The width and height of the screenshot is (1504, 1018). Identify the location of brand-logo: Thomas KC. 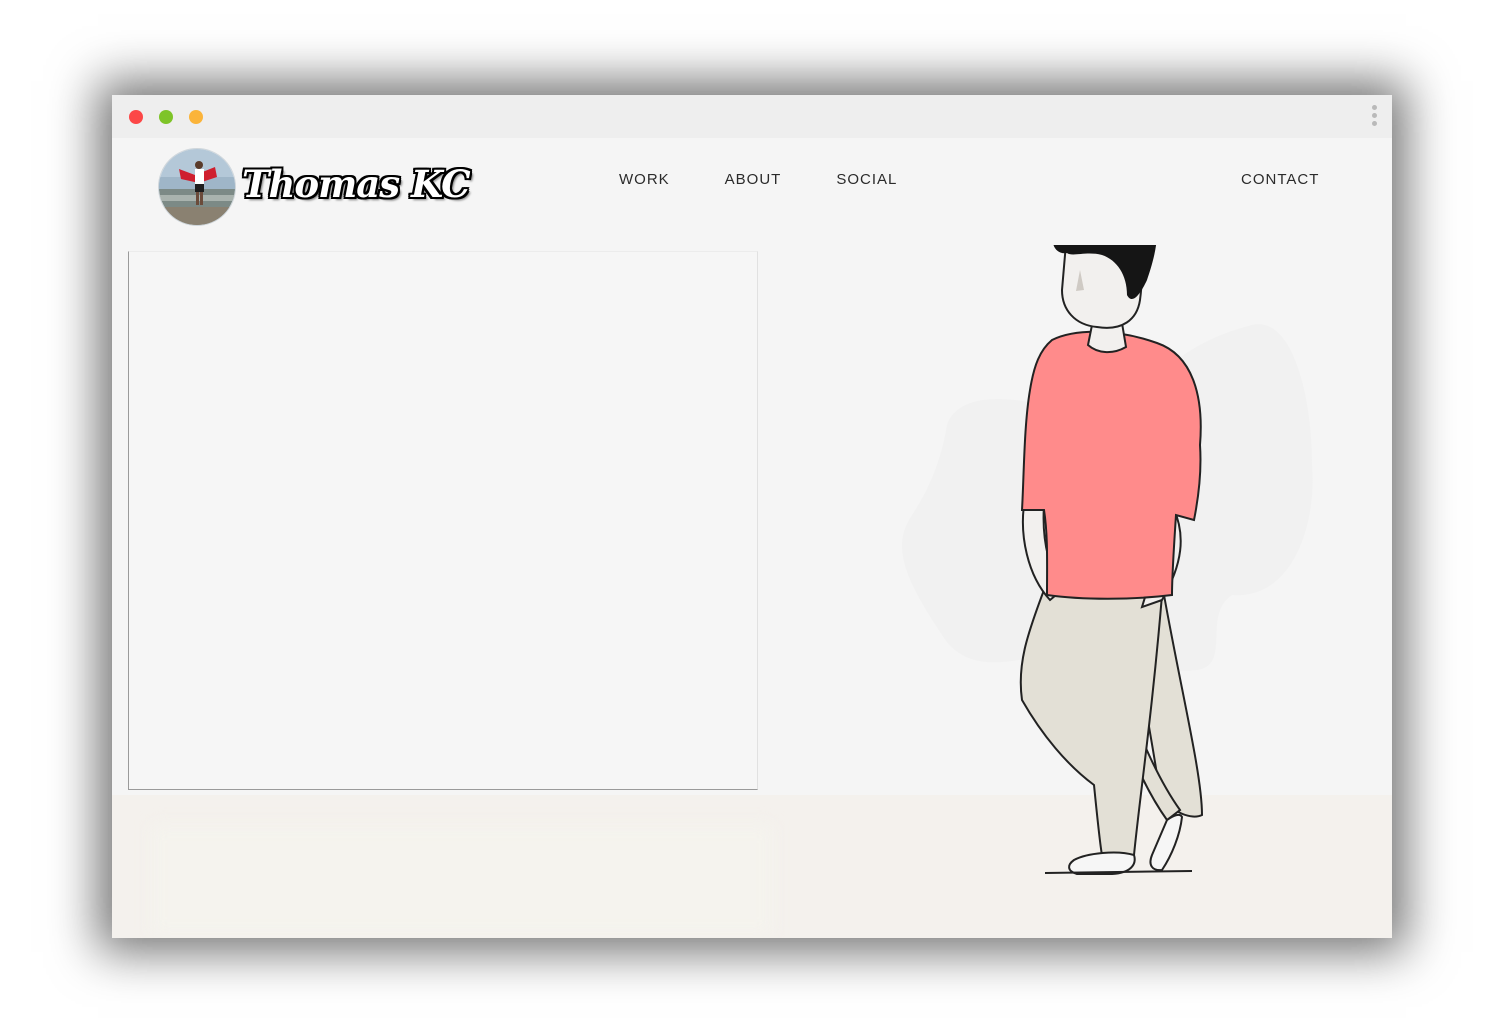
(314, 187).